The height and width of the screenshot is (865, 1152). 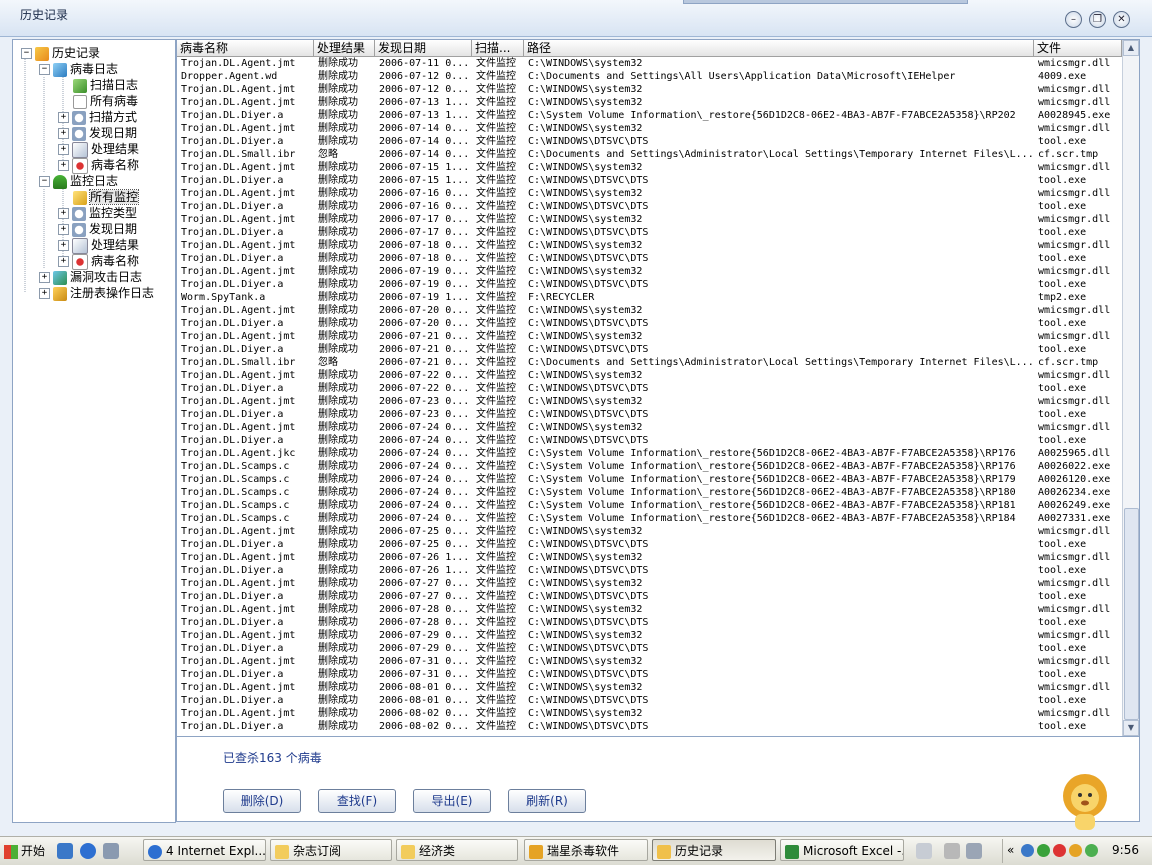 I want to click on tree-node-registry-log: + 注册表操作日志, so click(x=96, y=293).